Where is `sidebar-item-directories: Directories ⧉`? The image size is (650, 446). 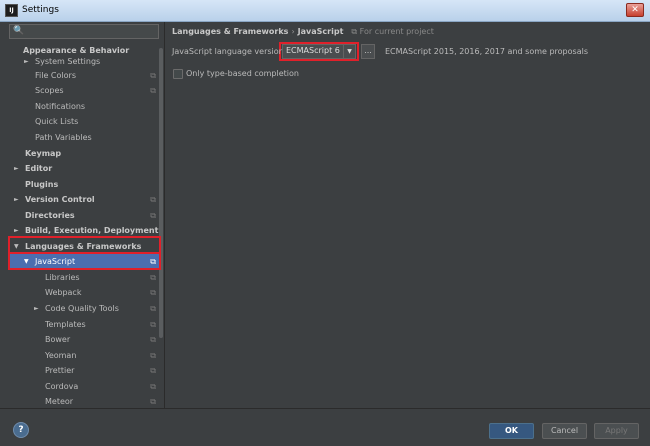 sidebar-item-directories: Directories ⧉ is located at coordinates (84, 215).